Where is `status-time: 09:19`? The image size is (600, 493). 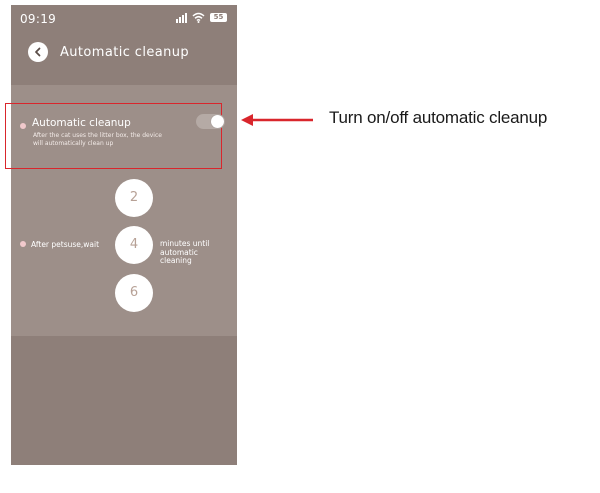 status-time: 09:19 is located at coordinates (38, 19).